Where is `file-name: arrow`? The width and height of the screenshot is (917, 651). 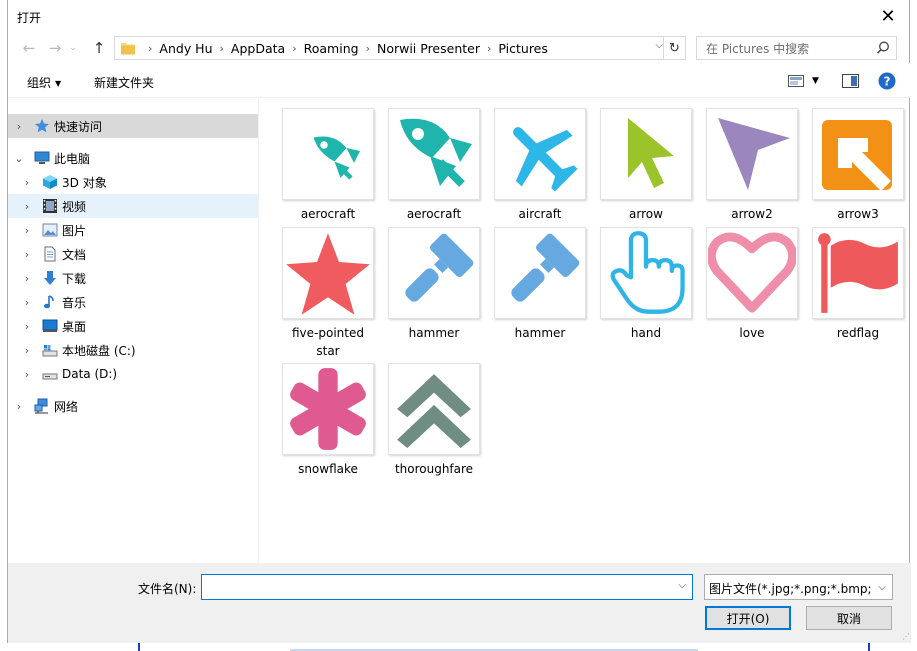 file-name: arrow is located at coordinates (646, 214).